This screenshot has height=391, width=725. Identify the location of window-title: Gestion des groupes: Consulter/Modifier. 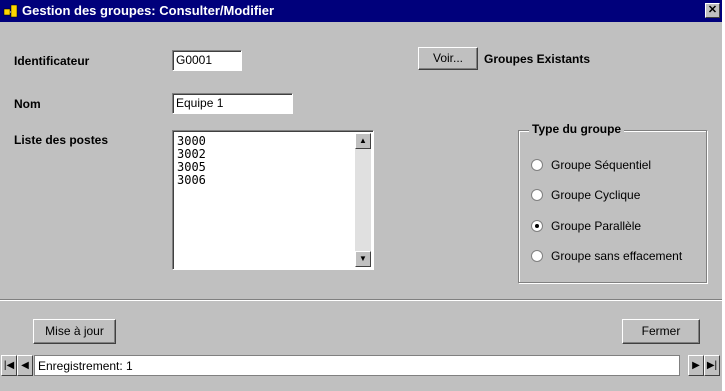
(148, 10).